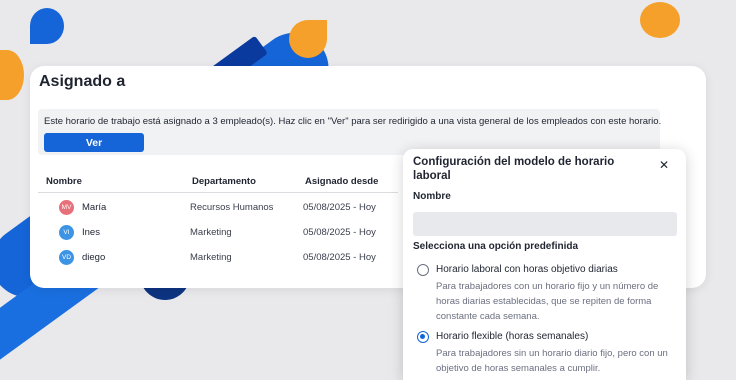 The image size is (736, 380). I want to click on employee-name: diego, so click(94, 257).